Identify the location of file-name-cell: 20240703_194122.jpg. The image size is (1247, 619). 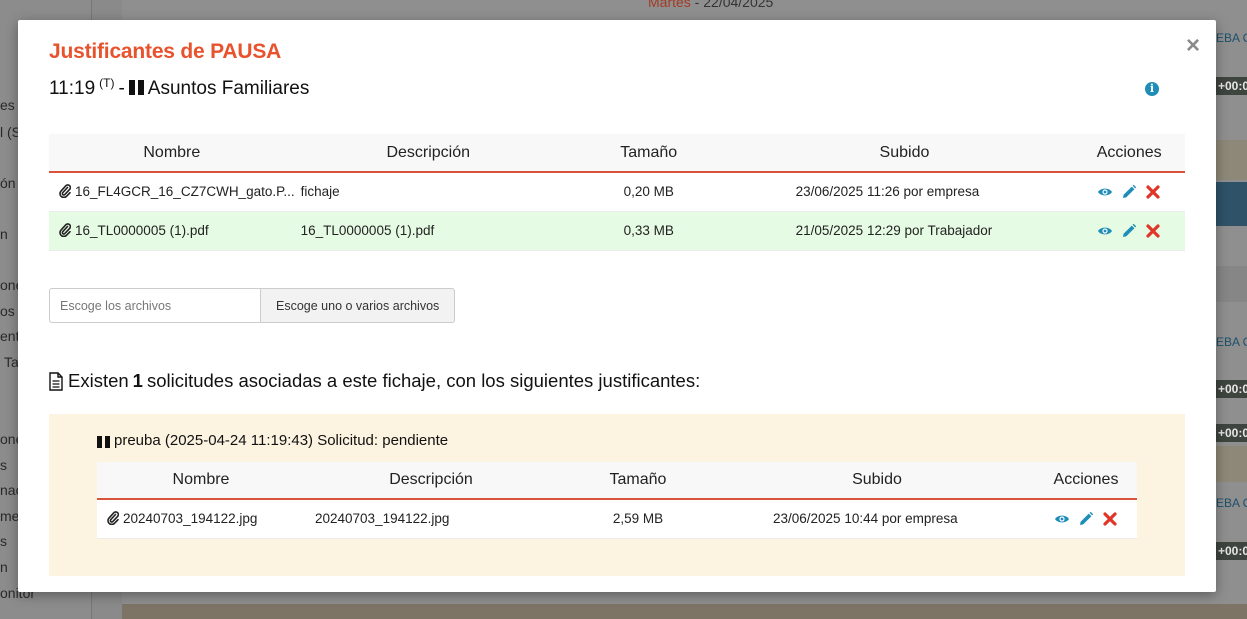
(201, 519).